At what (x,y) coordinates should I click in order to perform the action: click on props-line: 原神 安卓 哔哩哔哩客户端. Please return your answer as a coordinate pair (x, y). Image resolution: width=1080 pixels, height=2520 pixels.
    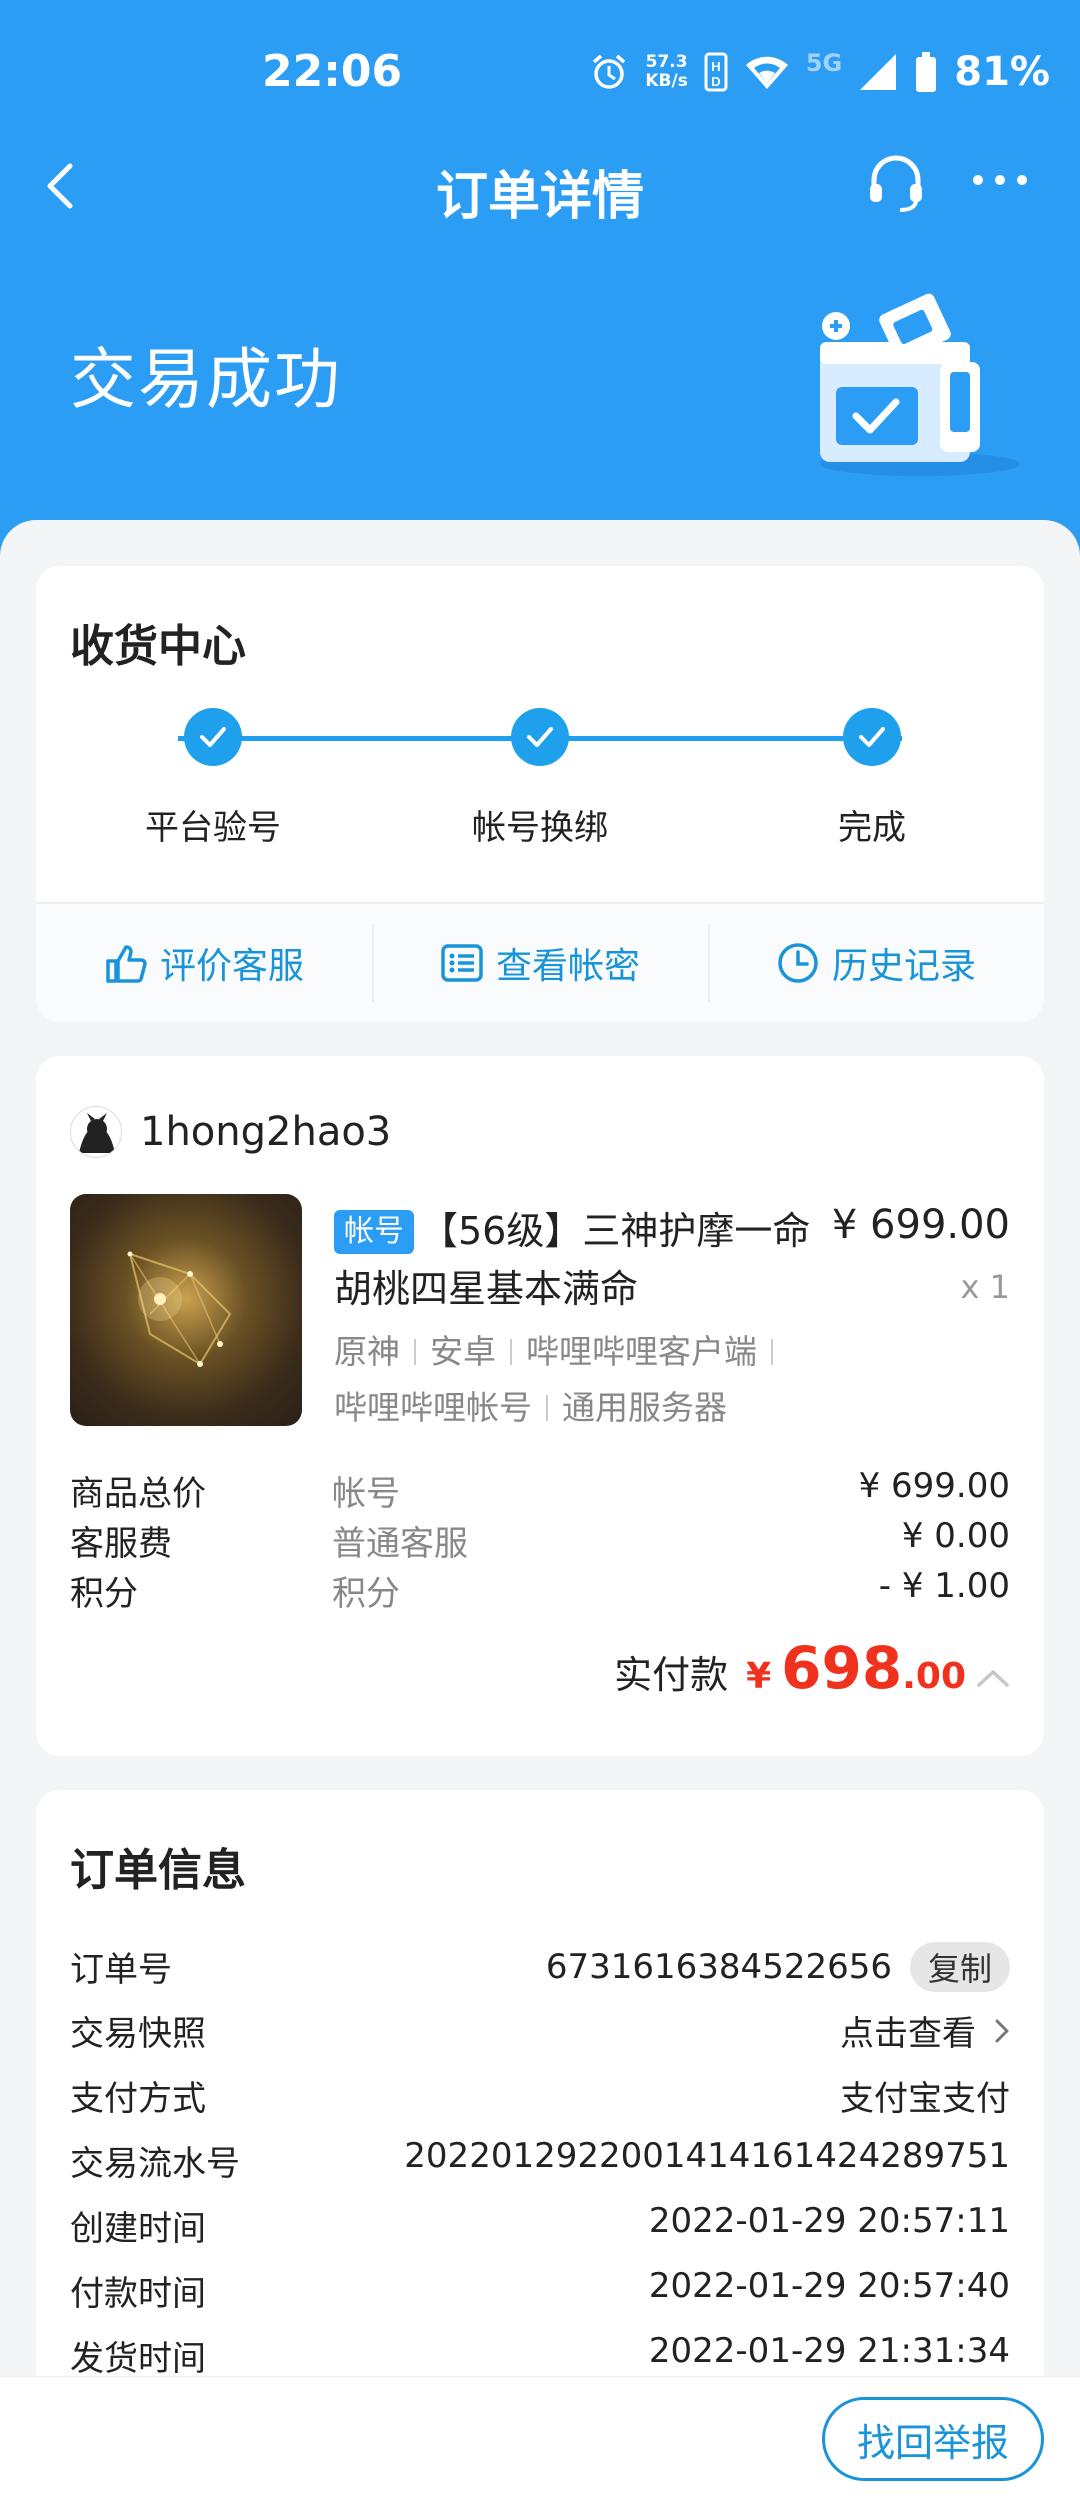
    Looking at the image, I should click on (594, 1352).